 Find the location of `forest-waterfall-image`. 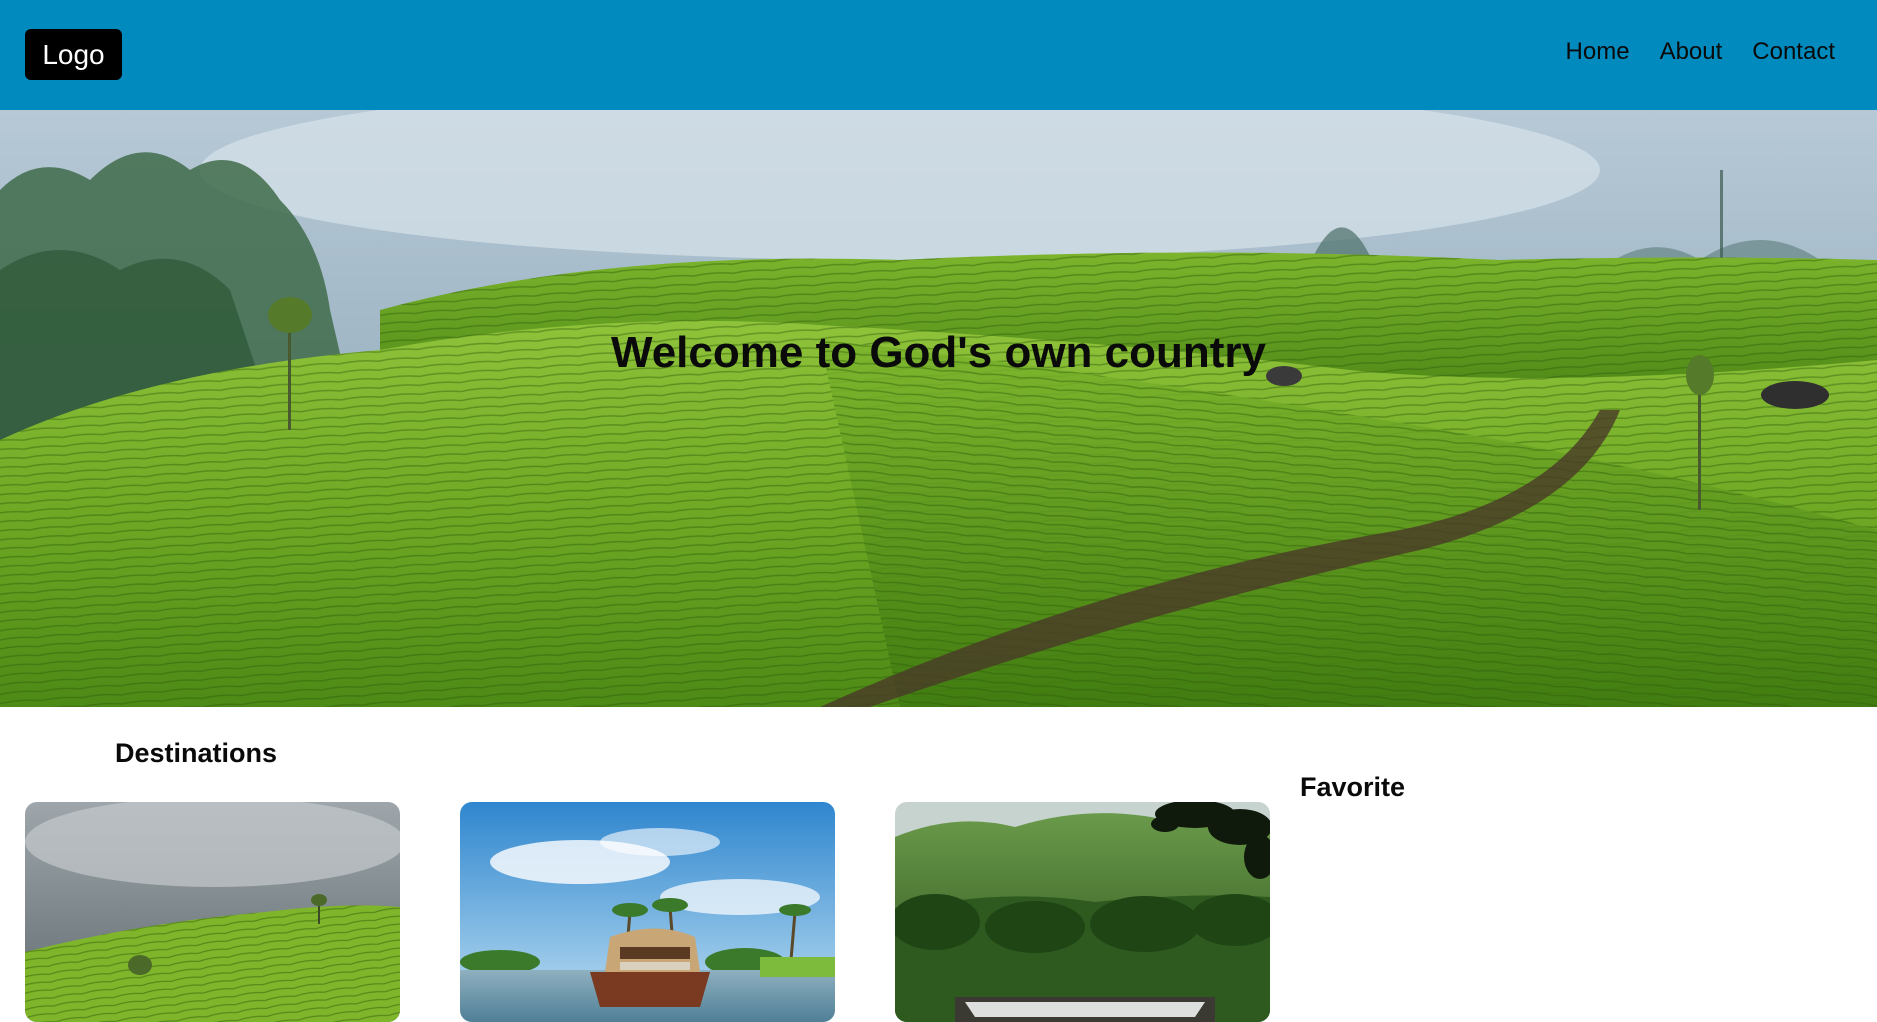

forest-waterfall-image is located at coordinates (1082, 912).